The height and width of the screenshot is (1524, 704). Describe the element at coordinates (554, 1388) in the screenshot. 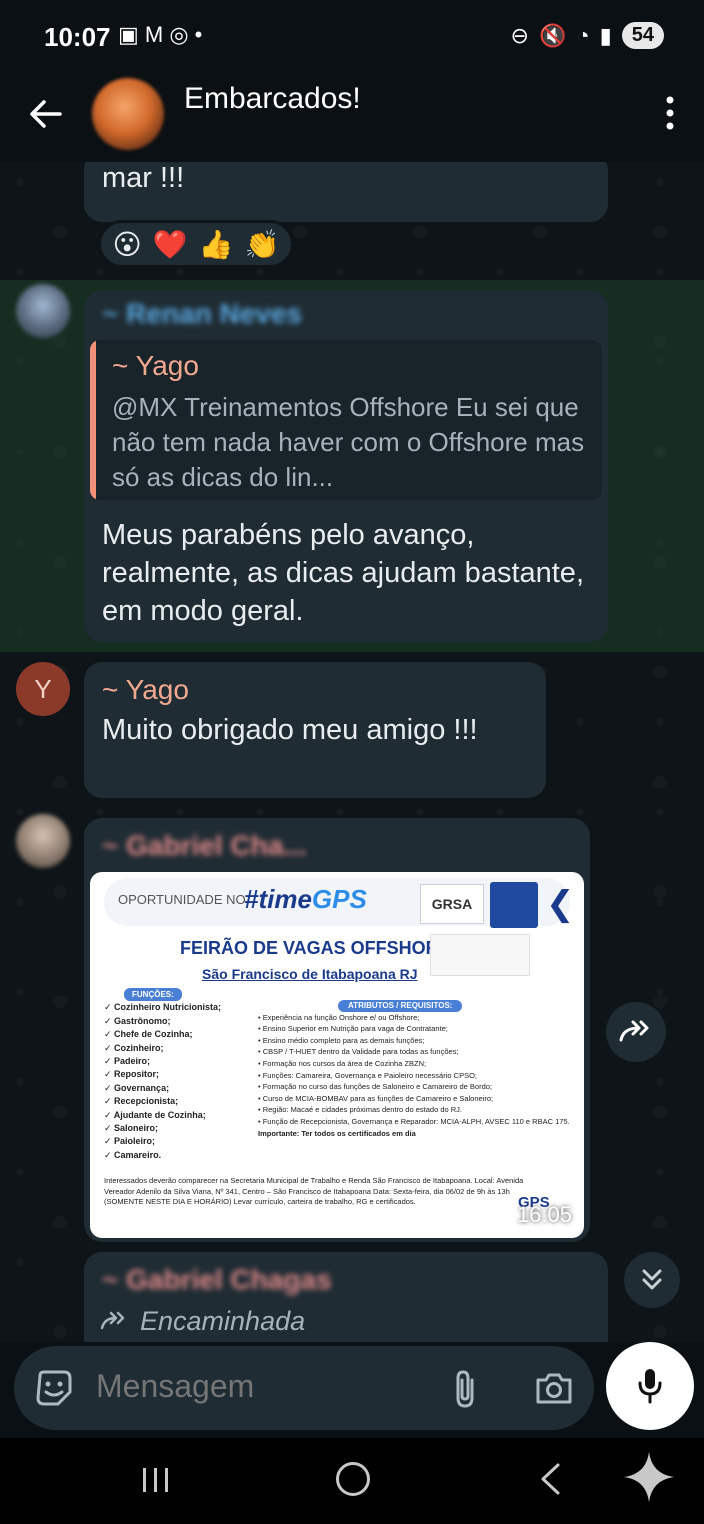

I see `camera-icon` at that location.